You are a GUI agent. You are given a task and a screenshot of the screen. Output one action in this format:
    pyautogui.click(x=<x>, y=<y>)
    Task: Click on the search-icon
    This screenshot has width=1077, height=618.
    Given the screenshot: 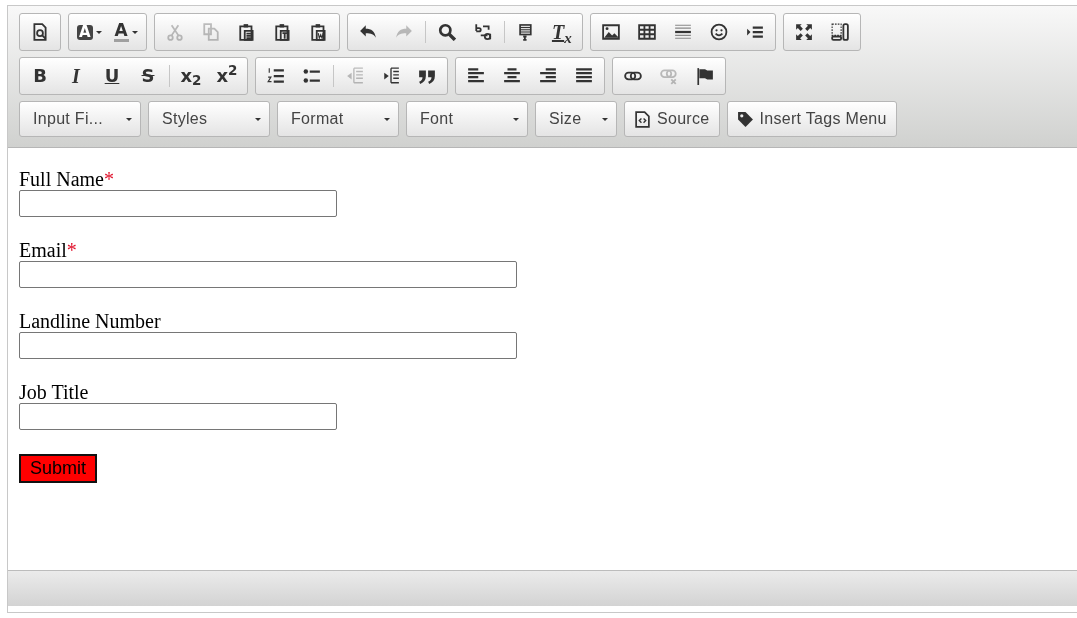 What is the action you would take?
    pyautogui.click(x=446, y=32)
    